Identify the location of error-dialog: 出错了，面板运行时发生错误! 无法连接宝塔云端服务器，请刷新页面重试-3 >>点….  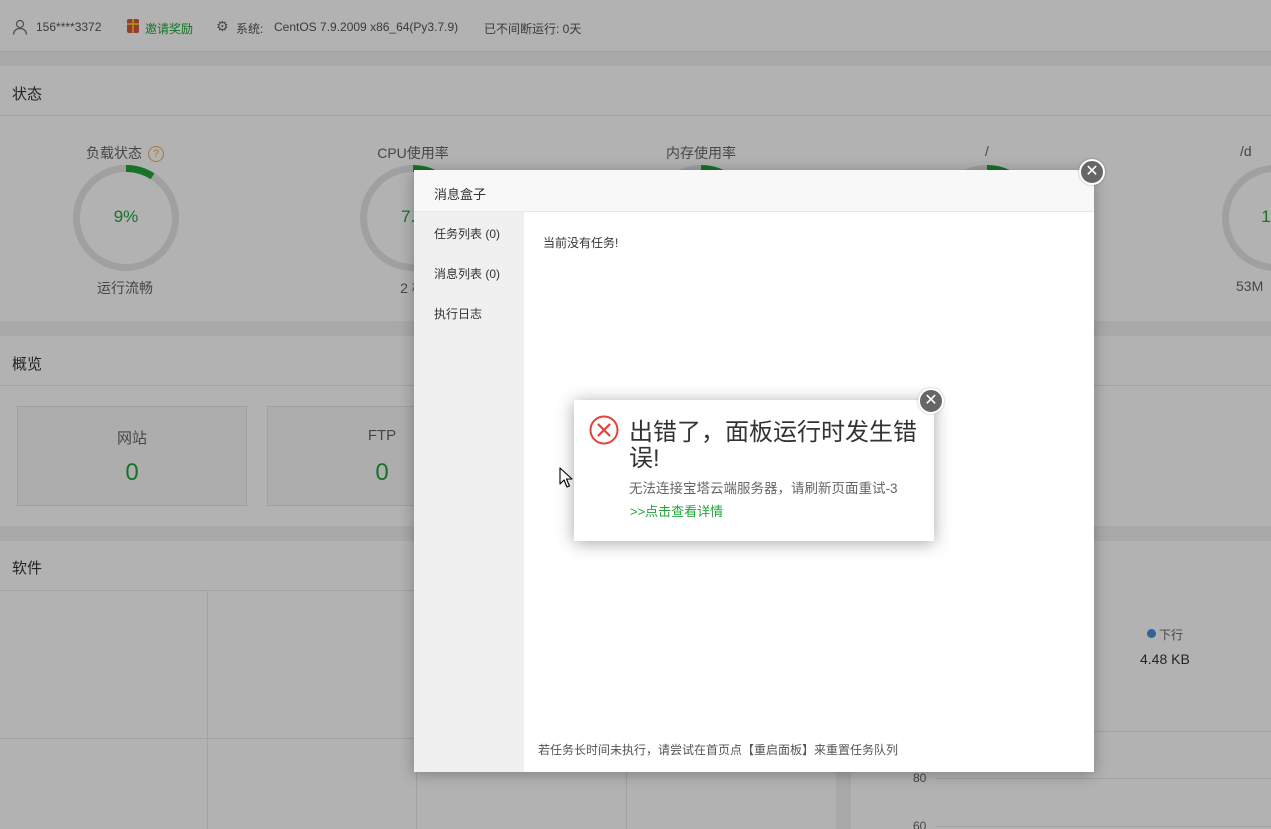
(754, 470).